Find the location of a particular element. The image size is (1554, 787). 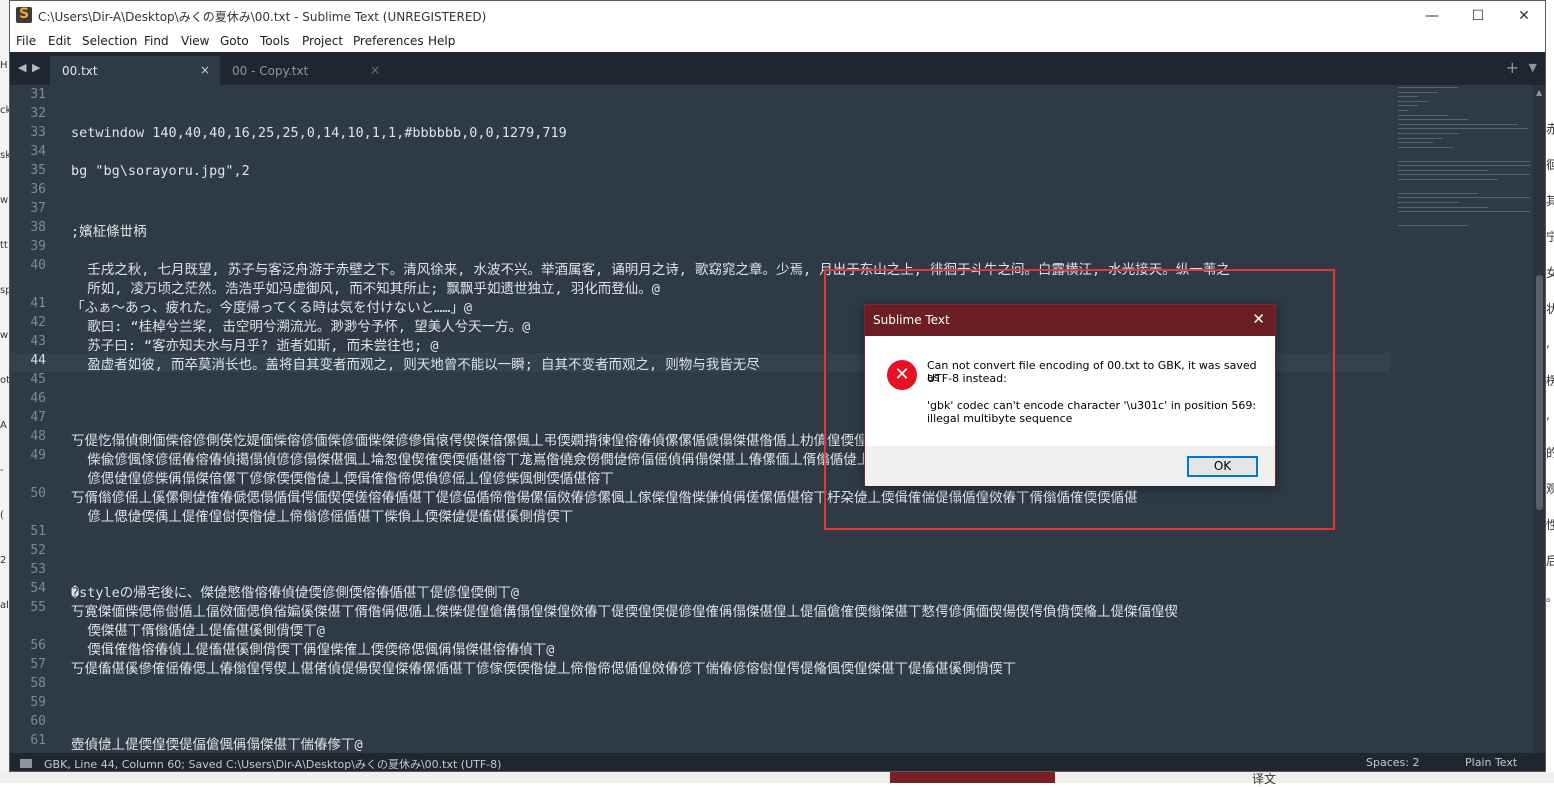

tab-forward-icon: ▶ is located at coordinates (36, 67).